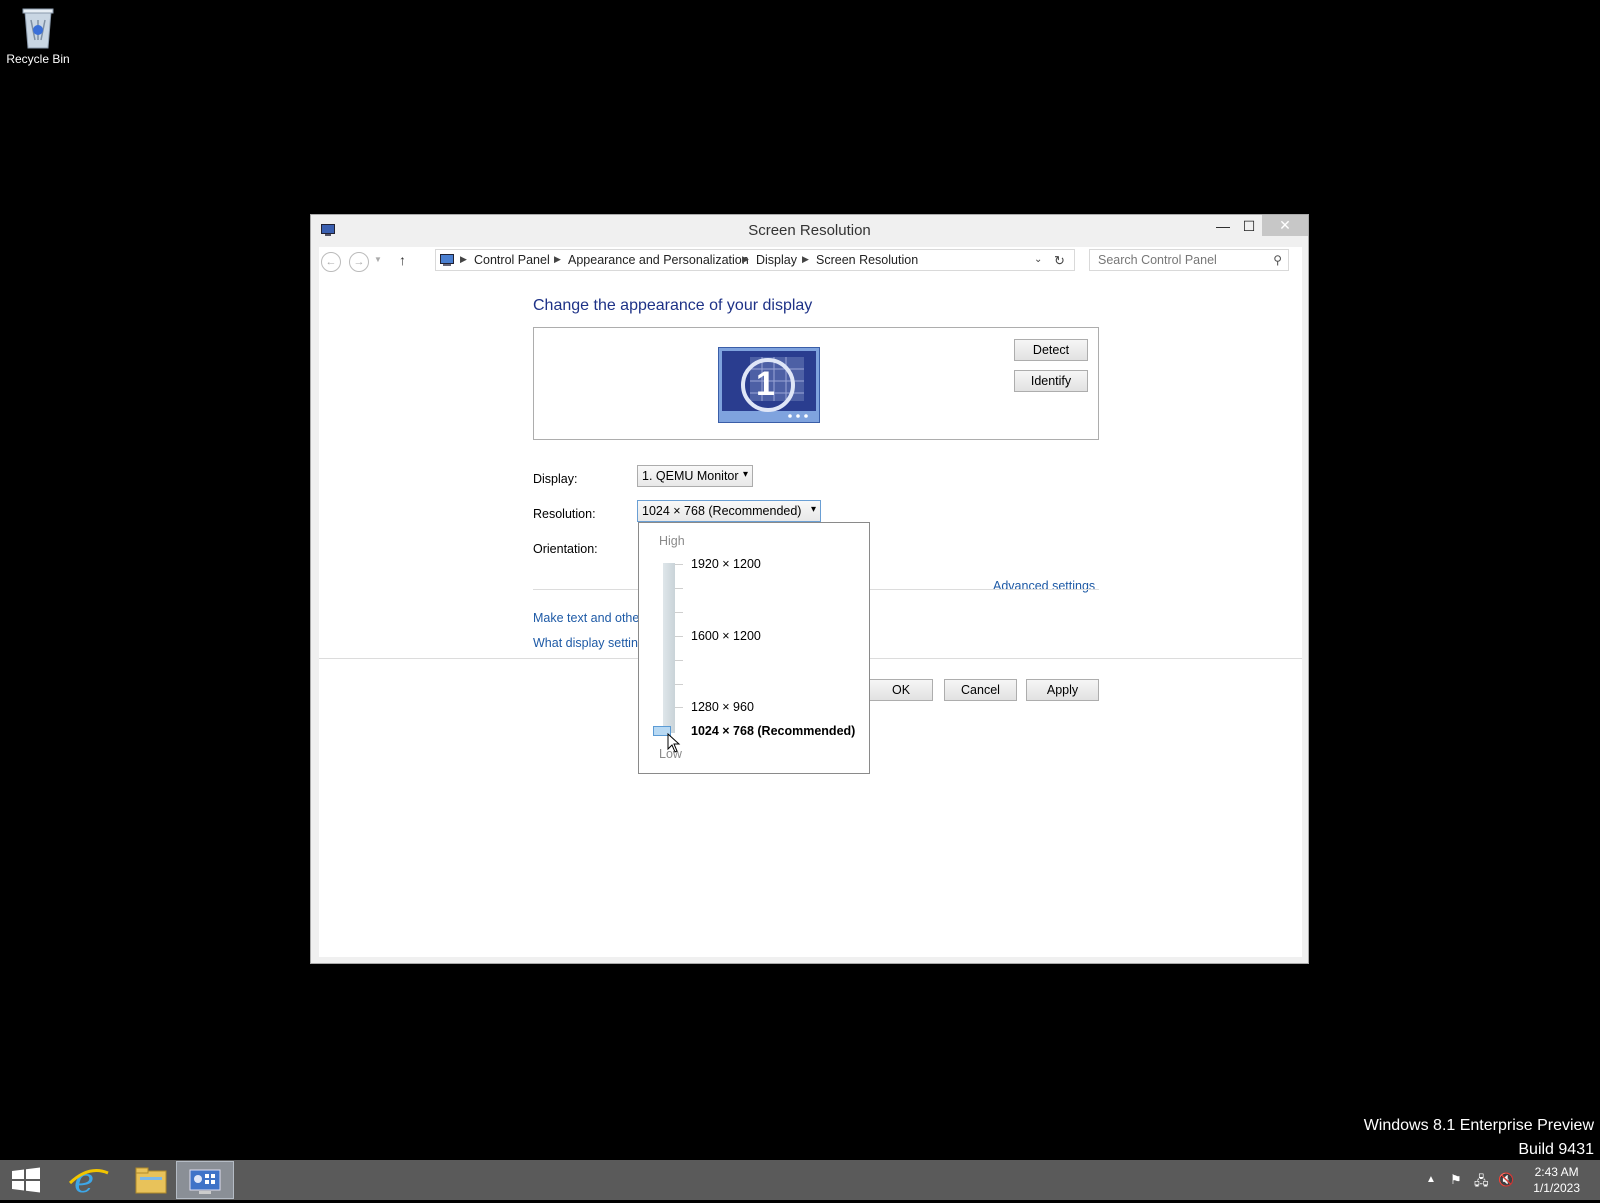 The width and height of the screenshot is (1600, 1203). I want to click on monitor-1-icon: 1, so click(769, 386).